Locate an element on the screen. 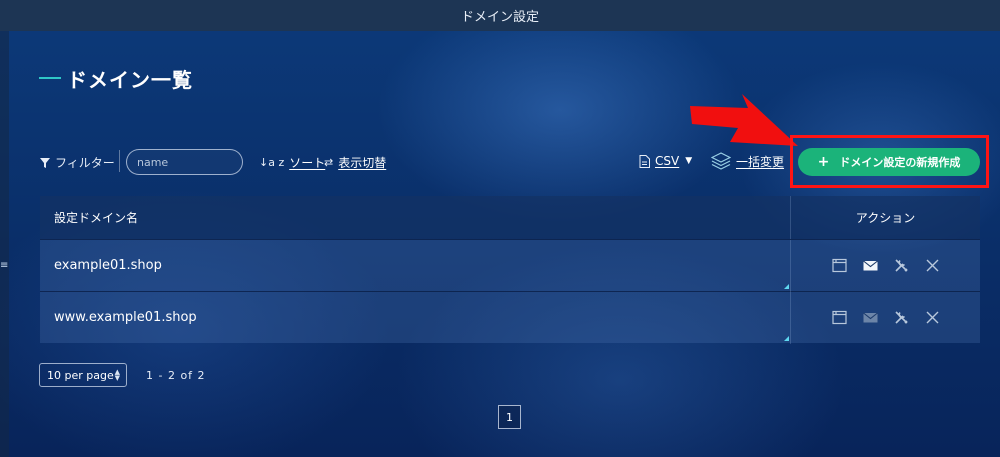 The height and width of the screenshot is (457, 1000). page-heading: ドメイン一覧 is located at coordinates (116, 78).